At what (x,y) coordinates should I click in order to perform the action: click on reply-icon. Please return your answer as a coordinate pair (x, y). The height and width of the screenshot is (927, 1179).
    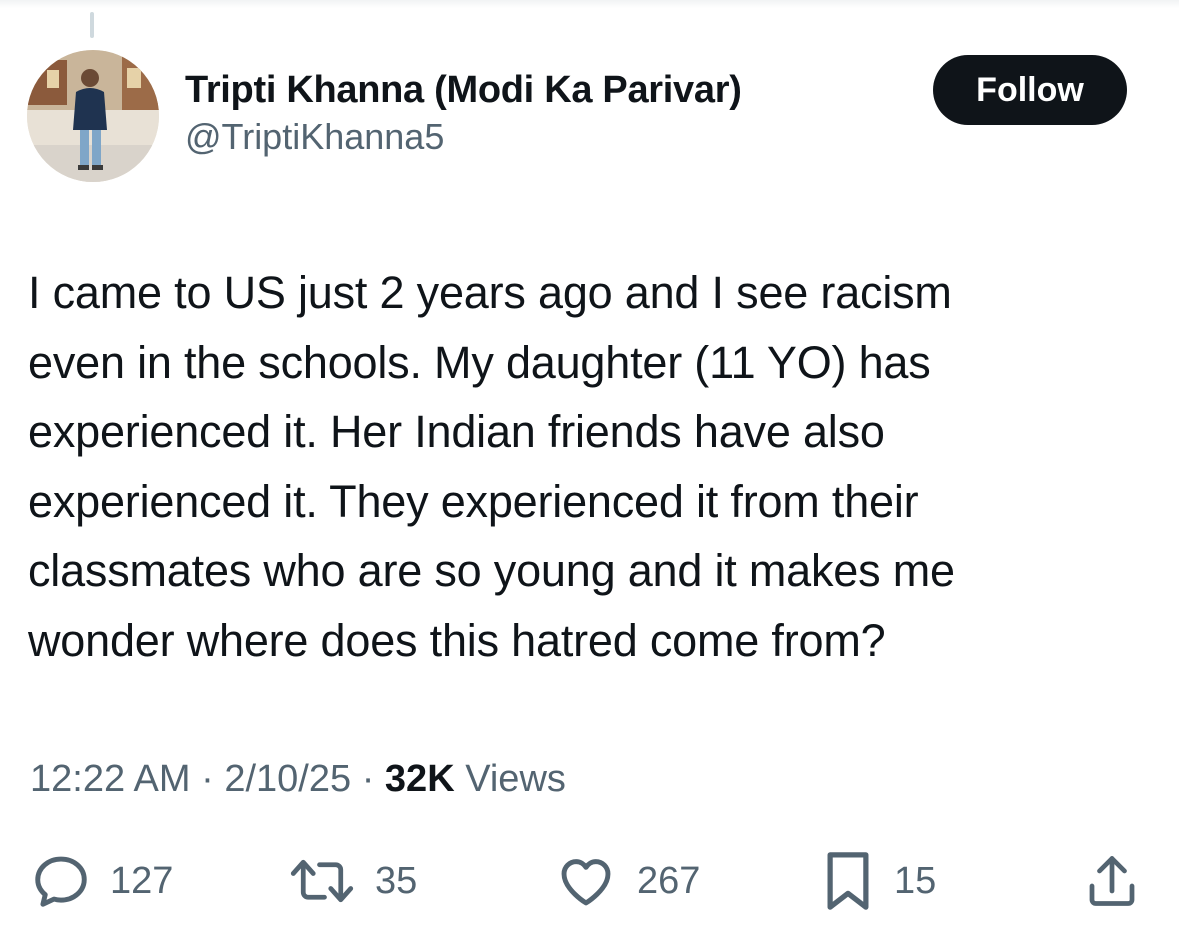
    Looking at the image, I should click on (61, 881).